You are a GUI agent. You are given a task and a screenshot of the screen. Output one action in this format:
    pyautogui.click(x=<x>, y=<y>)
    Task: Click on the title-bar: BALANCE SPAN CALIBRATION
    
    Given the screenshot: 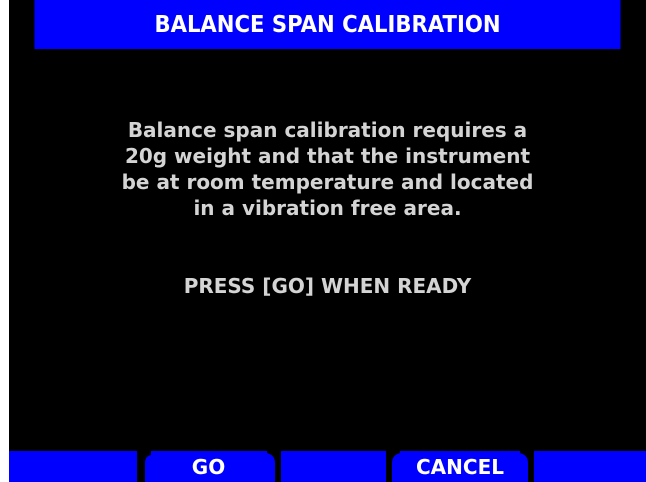 What is the action you would take?
    pyautogui.click(x=327, y=24)
    